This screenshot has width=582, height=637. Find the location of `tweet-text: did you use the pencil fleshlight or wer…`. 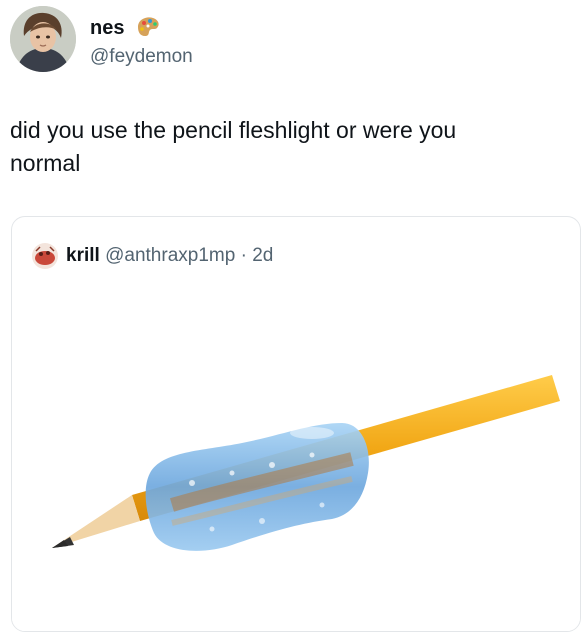

tweet-text: did you use the pencil fleshlight or wer… is located at coordinates (290, 147).